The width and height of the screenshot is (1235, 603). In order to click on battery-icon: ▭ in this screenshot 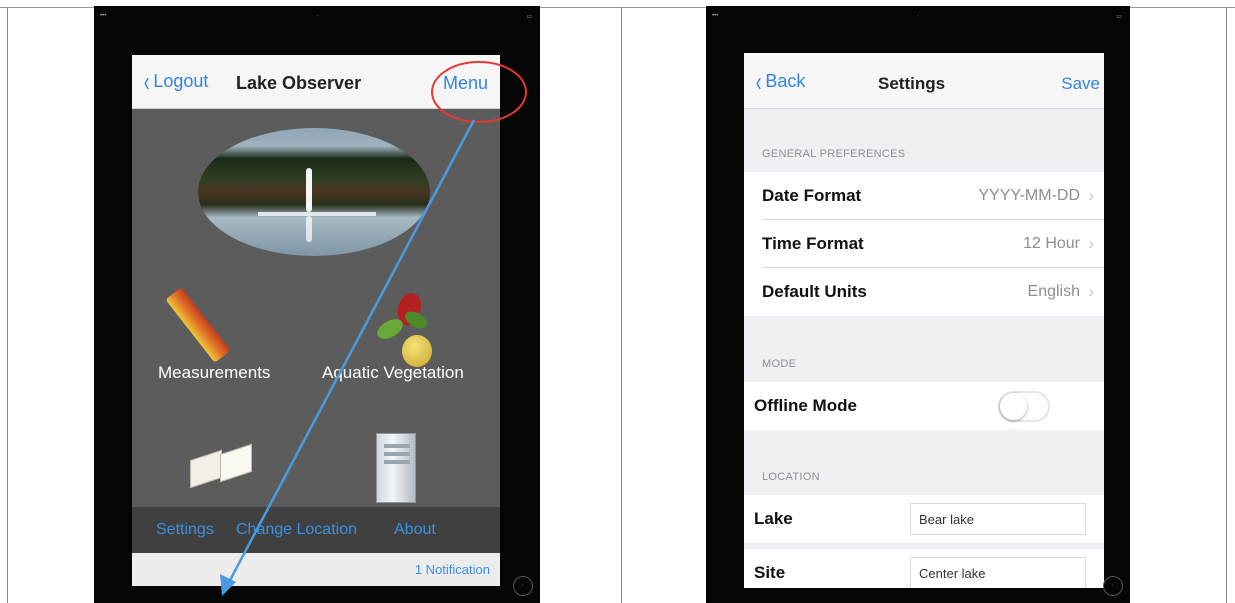, I will do `click(1119, 17)`.